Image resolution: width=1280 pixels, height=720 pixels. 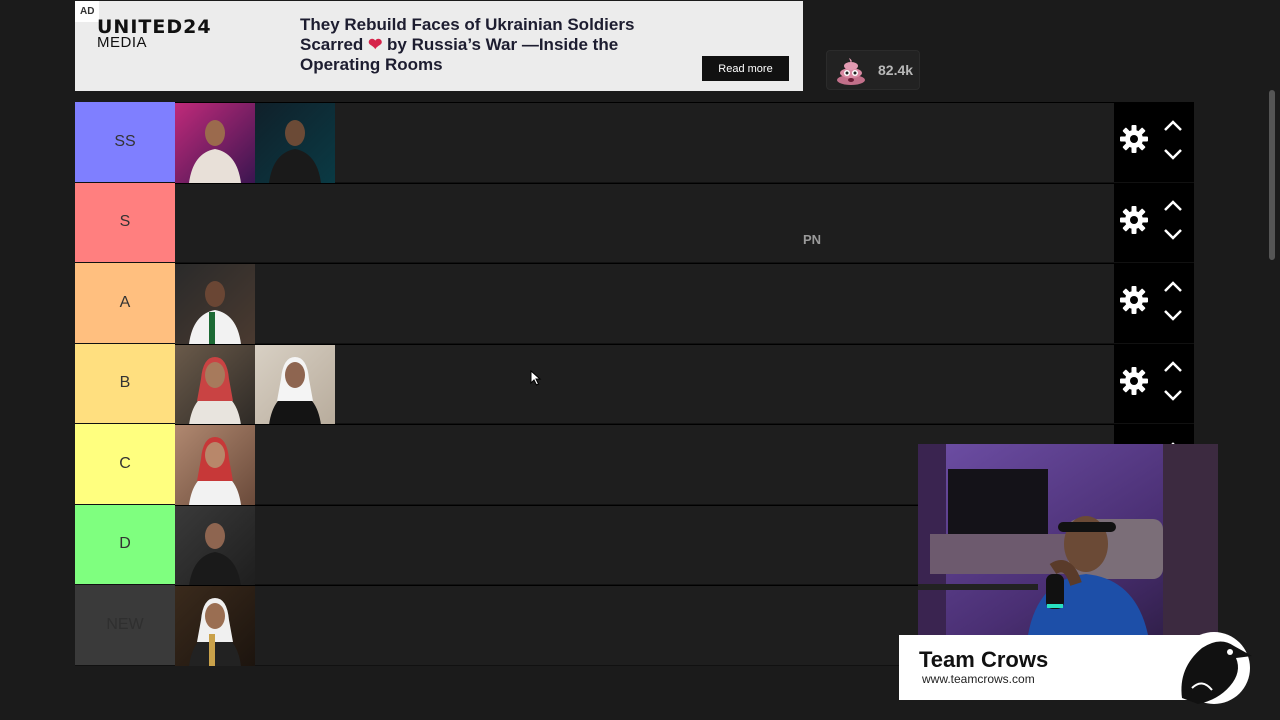 What do you see at coordinates (896, 70) in the screenshot?
I see `reaction-count: 82.4k` at bounding box center [896, 70].